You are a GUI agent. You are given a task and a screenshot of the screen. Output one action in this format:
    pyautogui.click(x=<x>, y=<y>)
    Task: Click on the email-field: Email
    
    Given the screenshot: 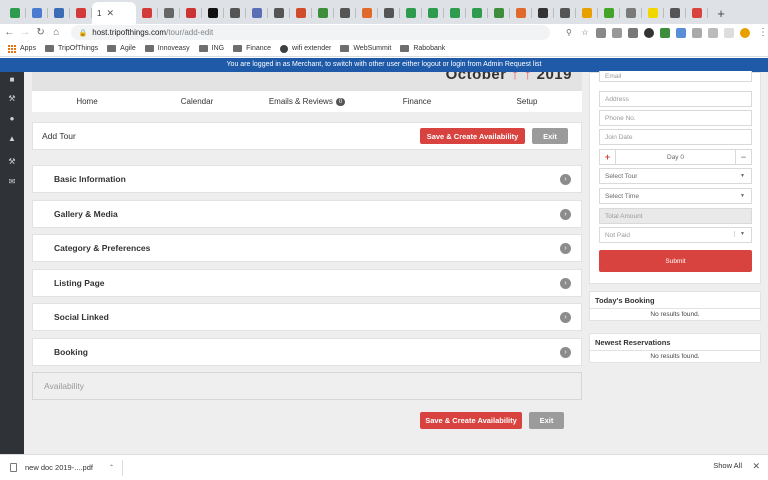 What is the action you would take?
    pyautogui.click(x=675, y=76)
    